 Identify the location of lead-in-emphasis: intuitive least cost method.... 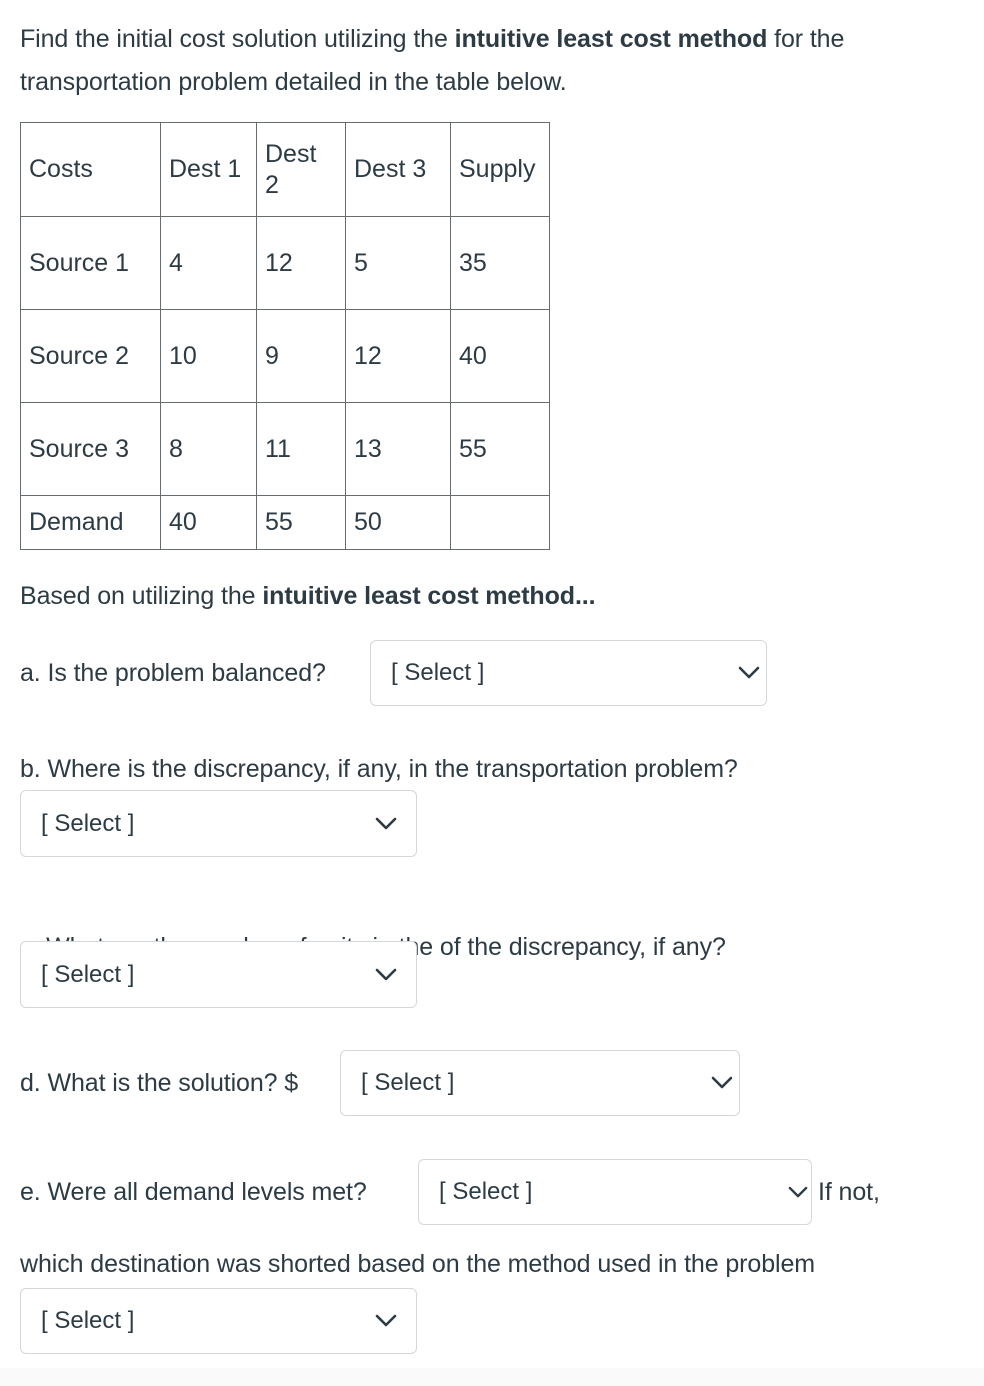
(429, 596).